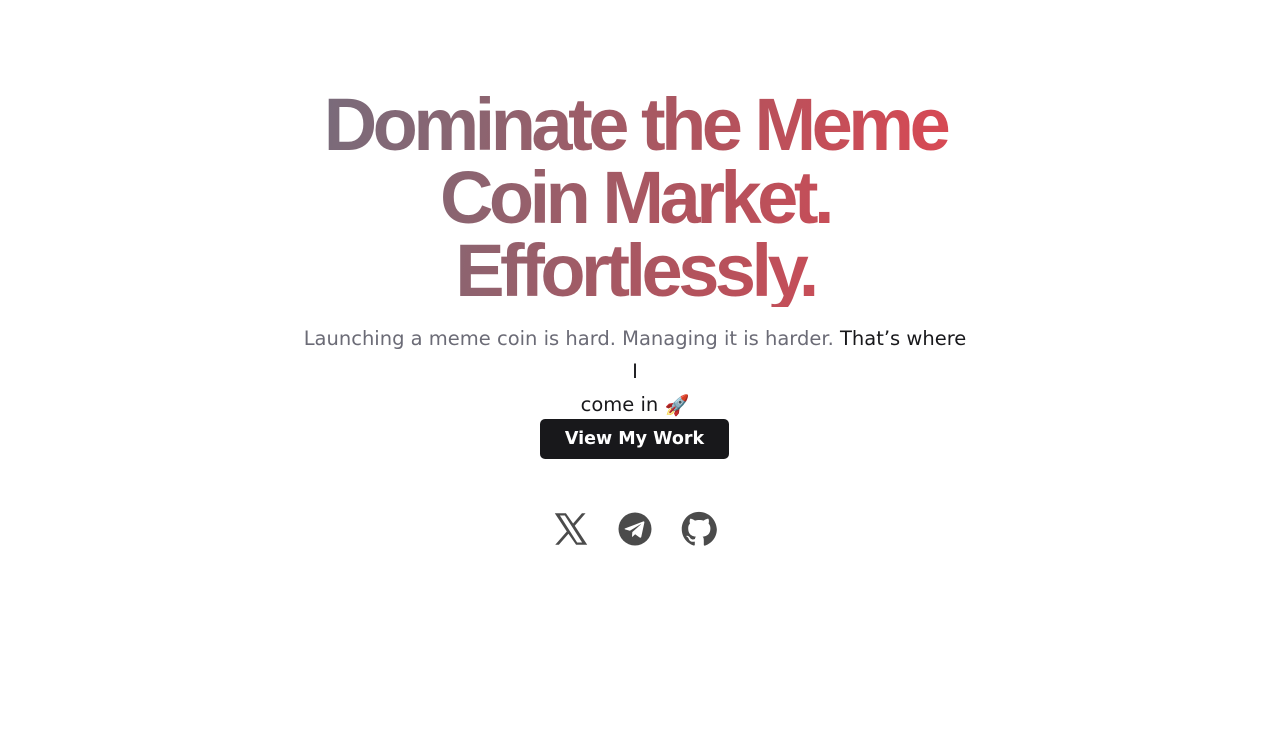 This screenshot has height=746, width=1270. I want to click on x-link, so click(571, 529).